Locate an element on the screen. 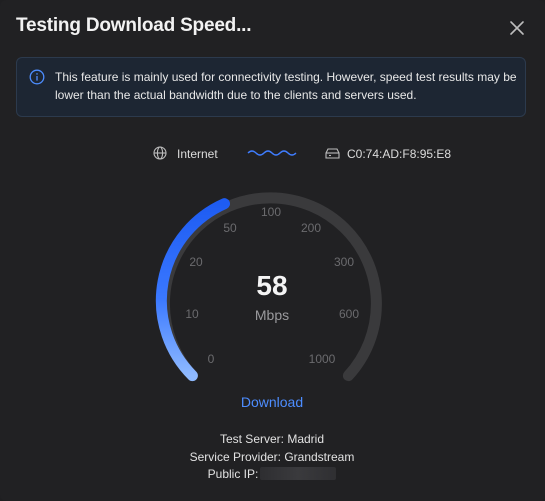 The image size is (545, 501). test-server-text: Test Server: Madrid is located at coordinates (272, 439).